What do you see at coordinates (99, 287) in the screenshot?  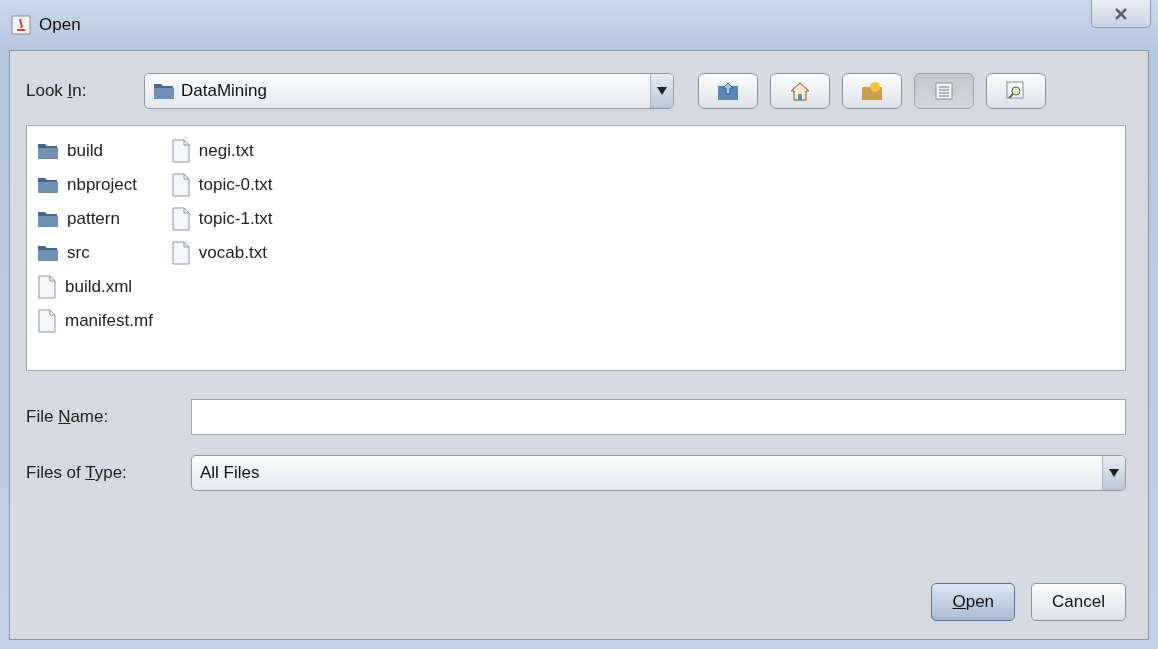 I see `file-list-item: build.xml` at bounding box center [99, 287].